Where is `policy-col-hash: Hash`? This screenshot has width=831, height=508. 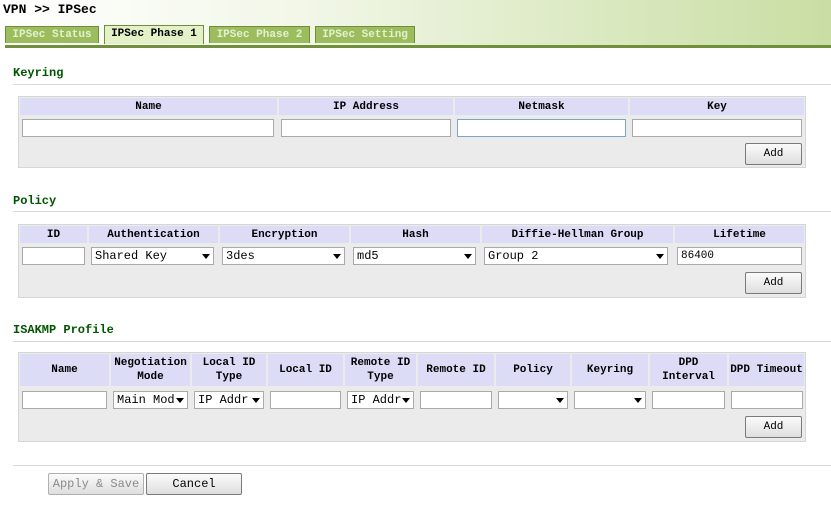 policy-col-hash: Hash is located at coordinates (415, 234).